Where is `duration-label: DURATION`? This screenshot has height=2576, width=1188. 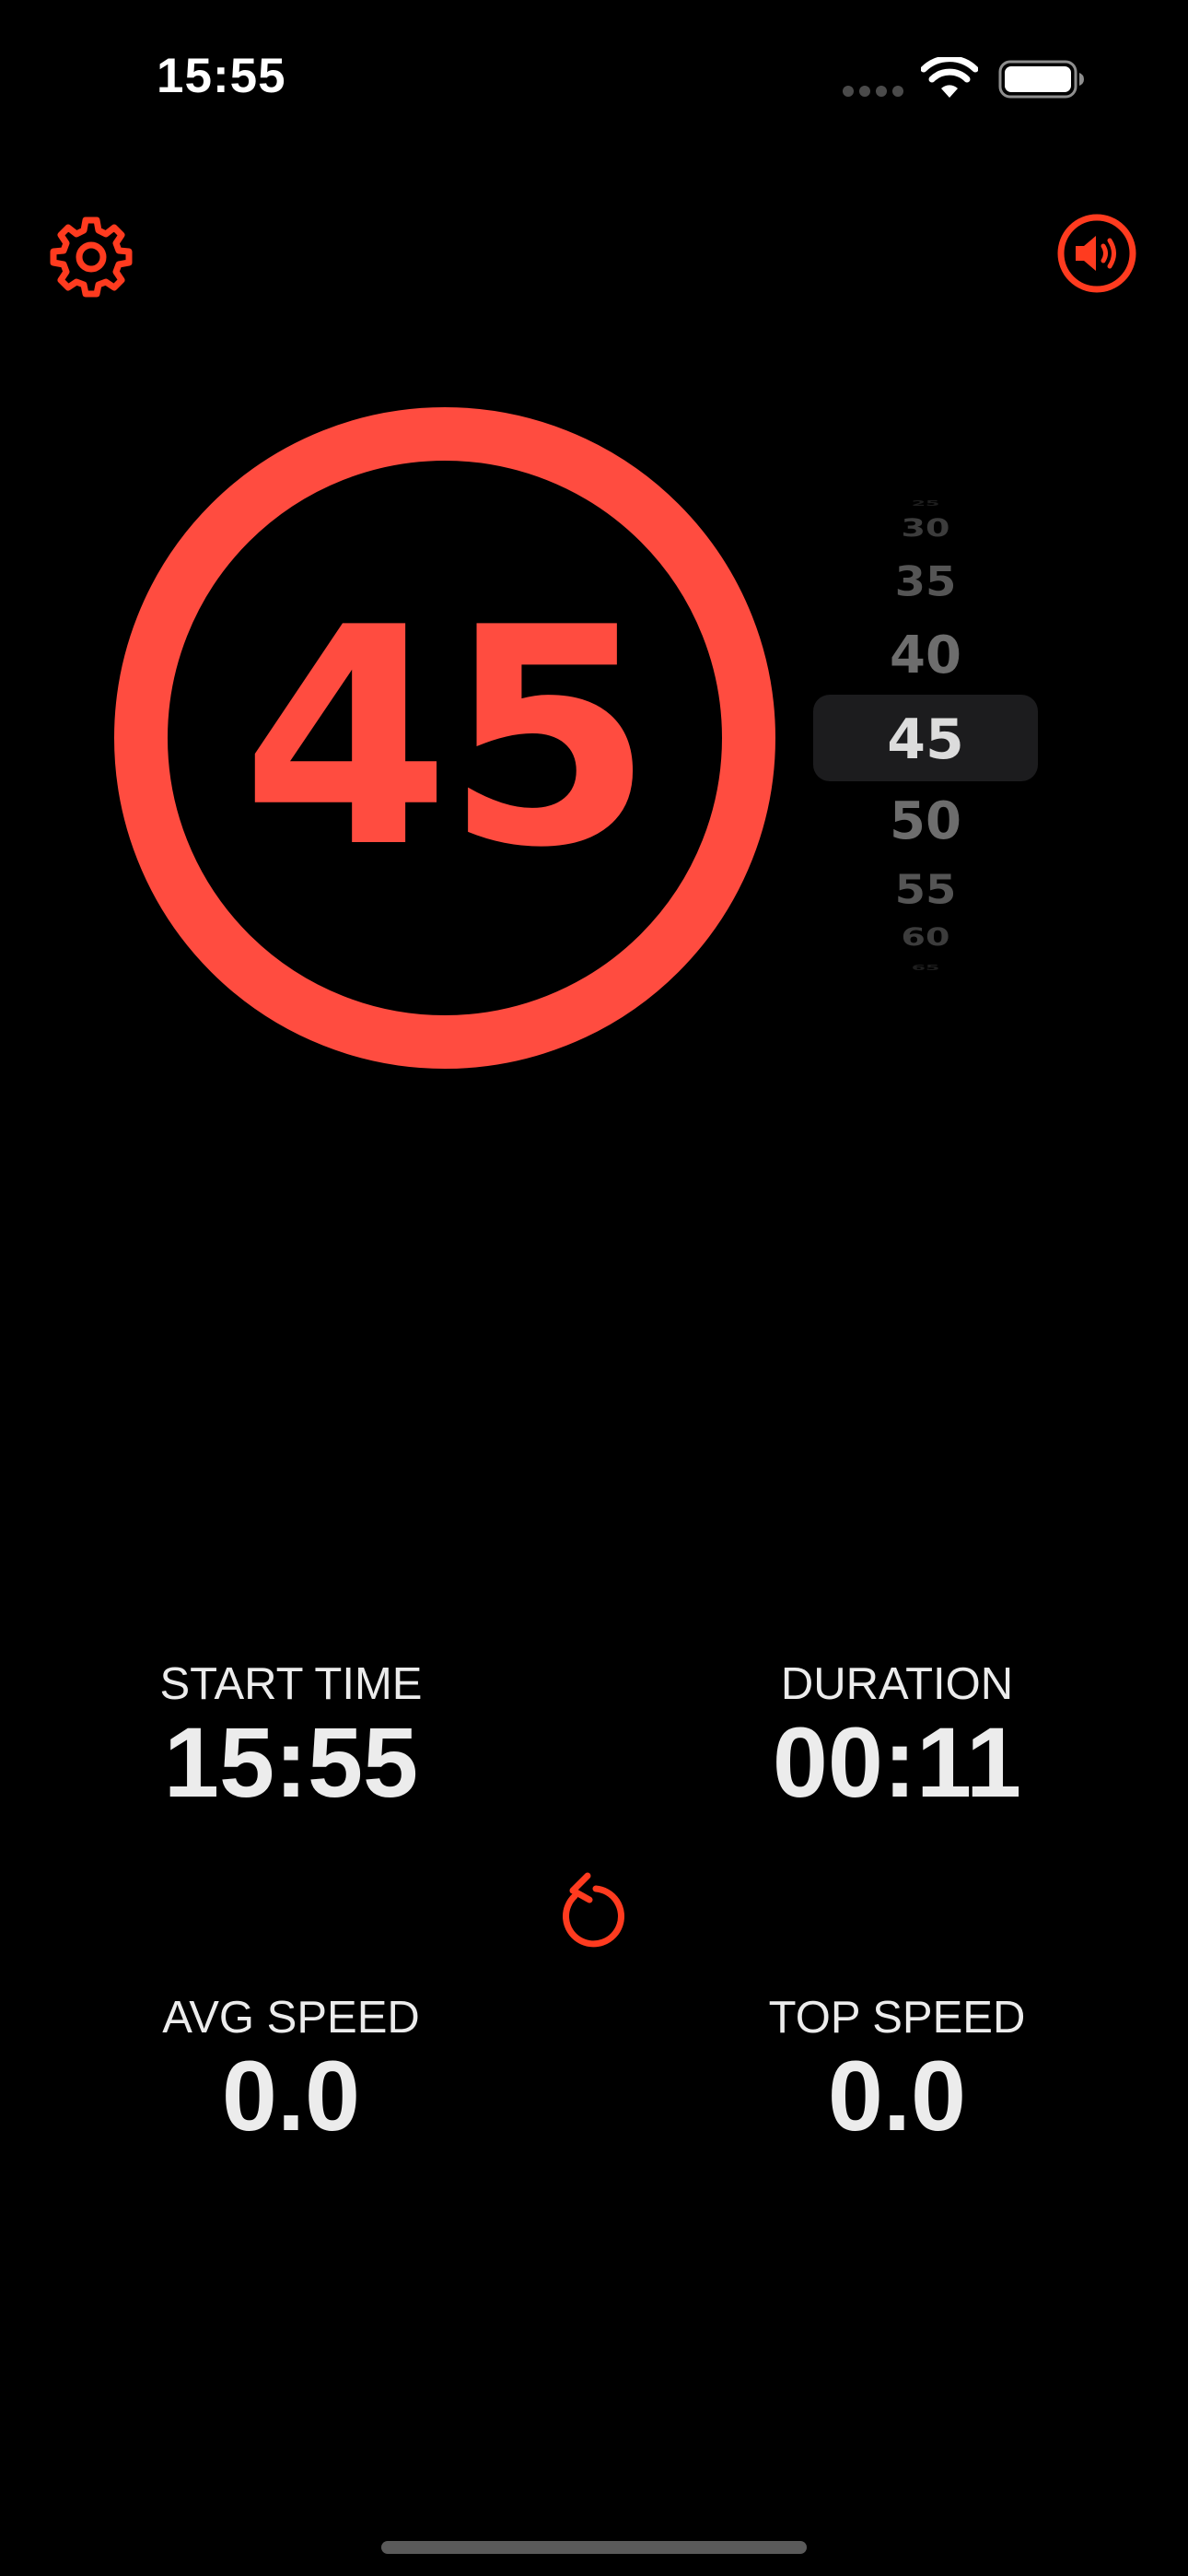 duration-label: DURATION is located at coordinates (897, 1684).